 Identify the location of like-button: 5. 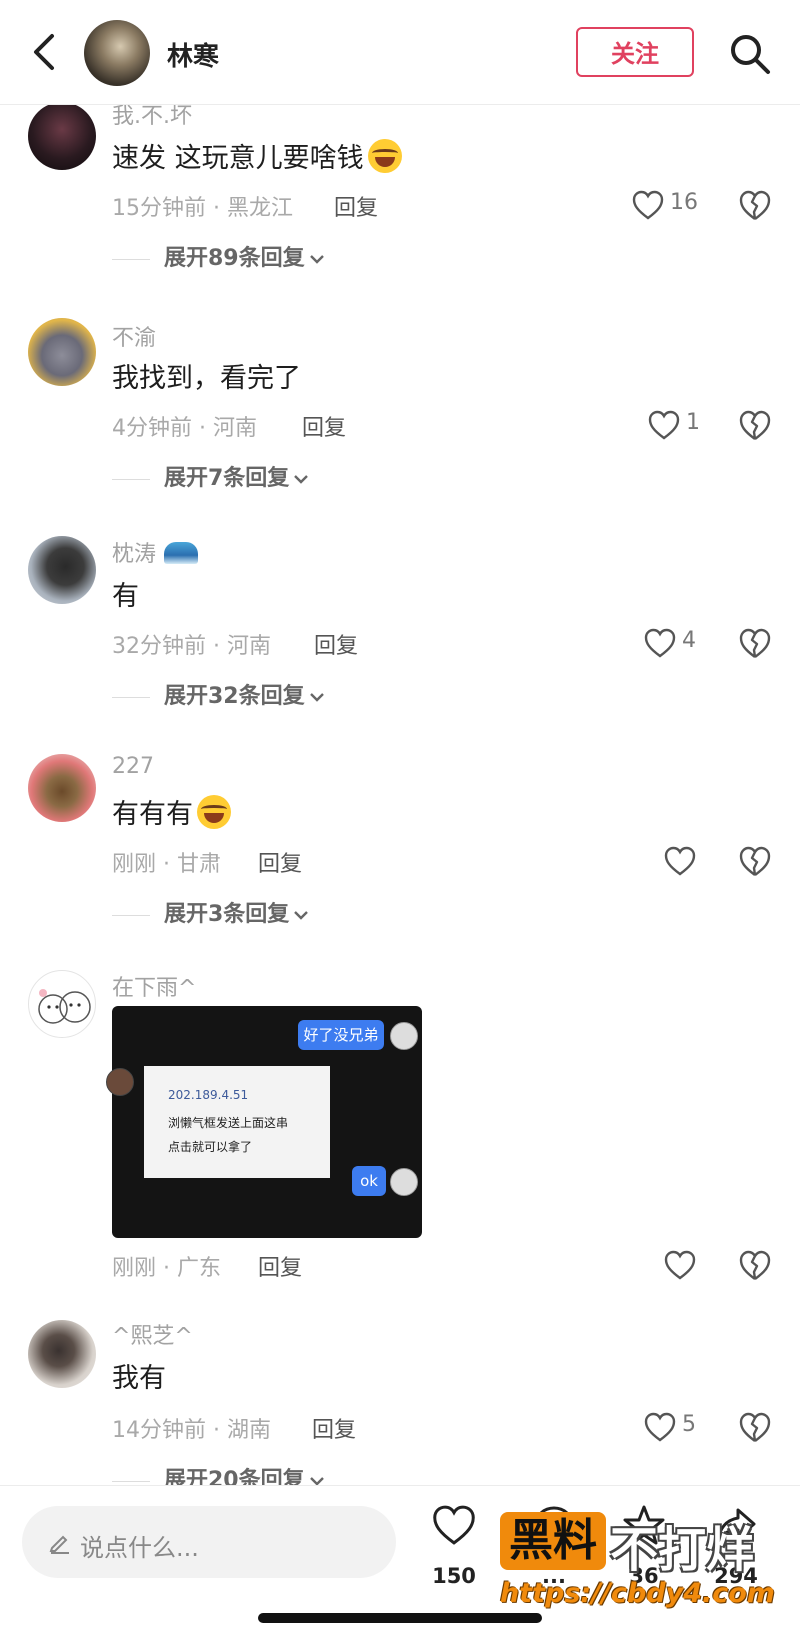
(678, 1427).